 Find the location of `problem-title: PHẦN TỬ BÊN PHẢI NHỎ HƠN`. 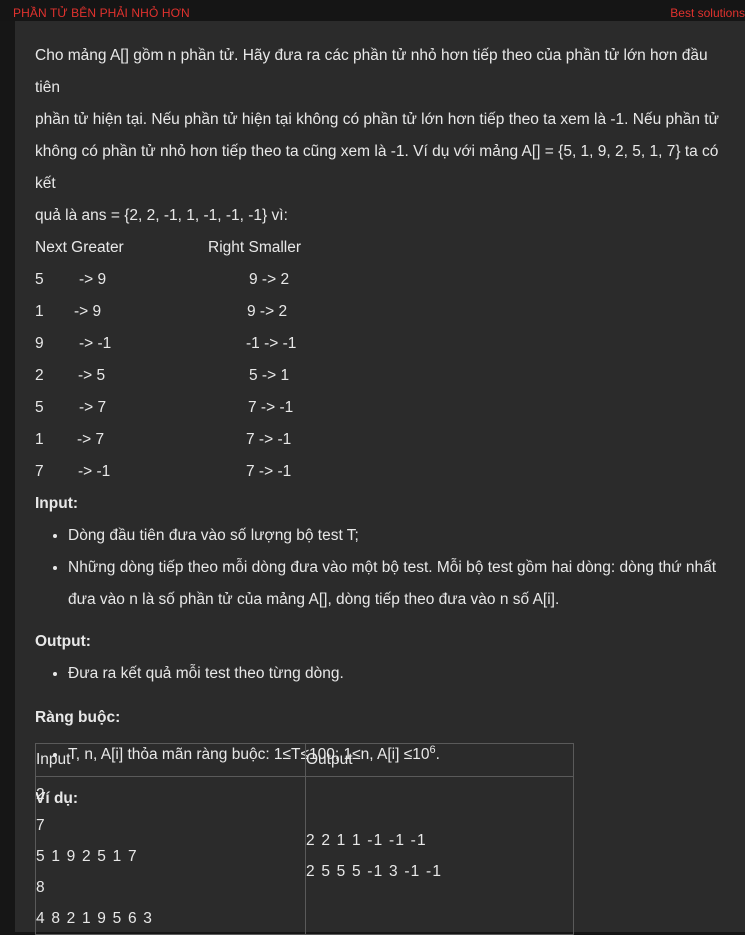

problem-title: PHẦN TỬ BÊN PHẢI NHỎ HƠN is located at coordinates (101, 13).